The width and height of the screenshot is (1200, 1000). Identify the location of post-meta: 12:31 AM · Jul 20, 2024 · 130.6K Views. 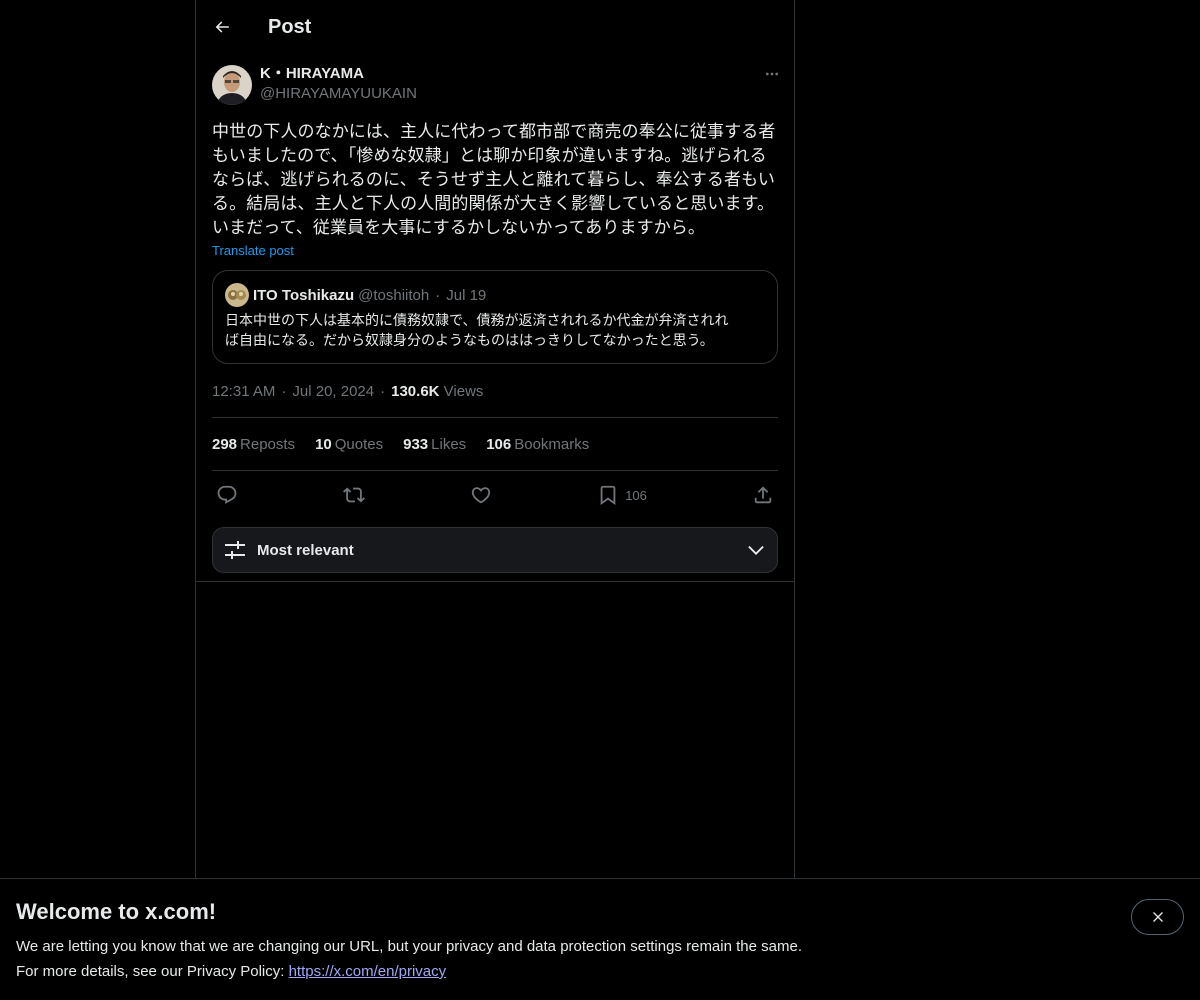
(495, 400).